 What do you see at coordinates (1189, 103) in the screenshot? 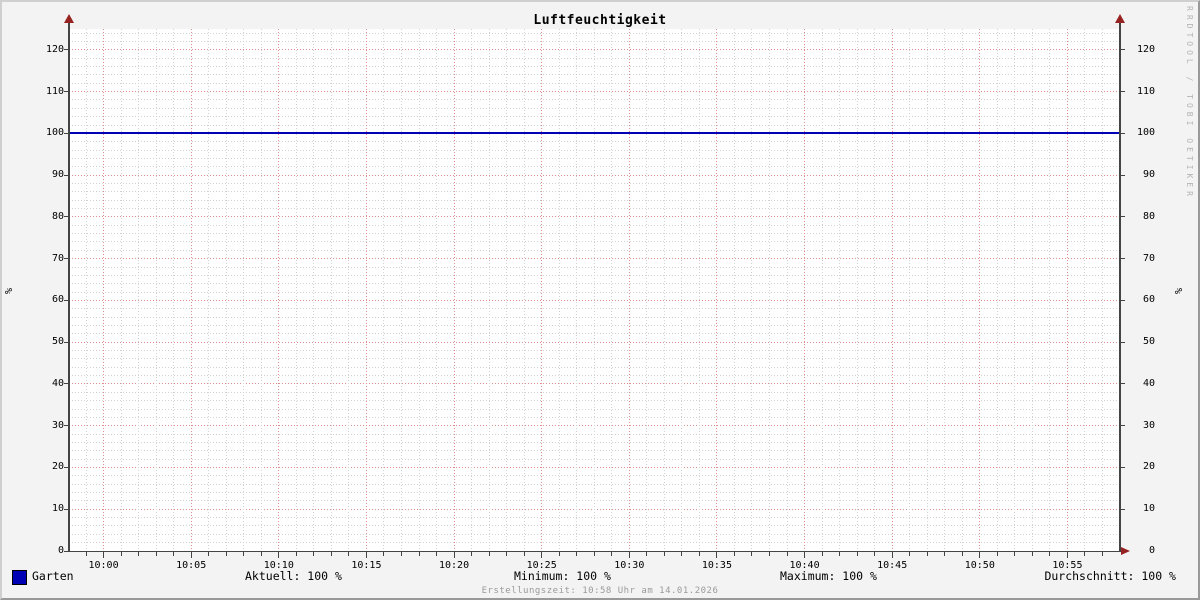
I see `rrdtool-watermark: RRDTOOL / TOBI OETIKER` at bounding box center [1189, 103].